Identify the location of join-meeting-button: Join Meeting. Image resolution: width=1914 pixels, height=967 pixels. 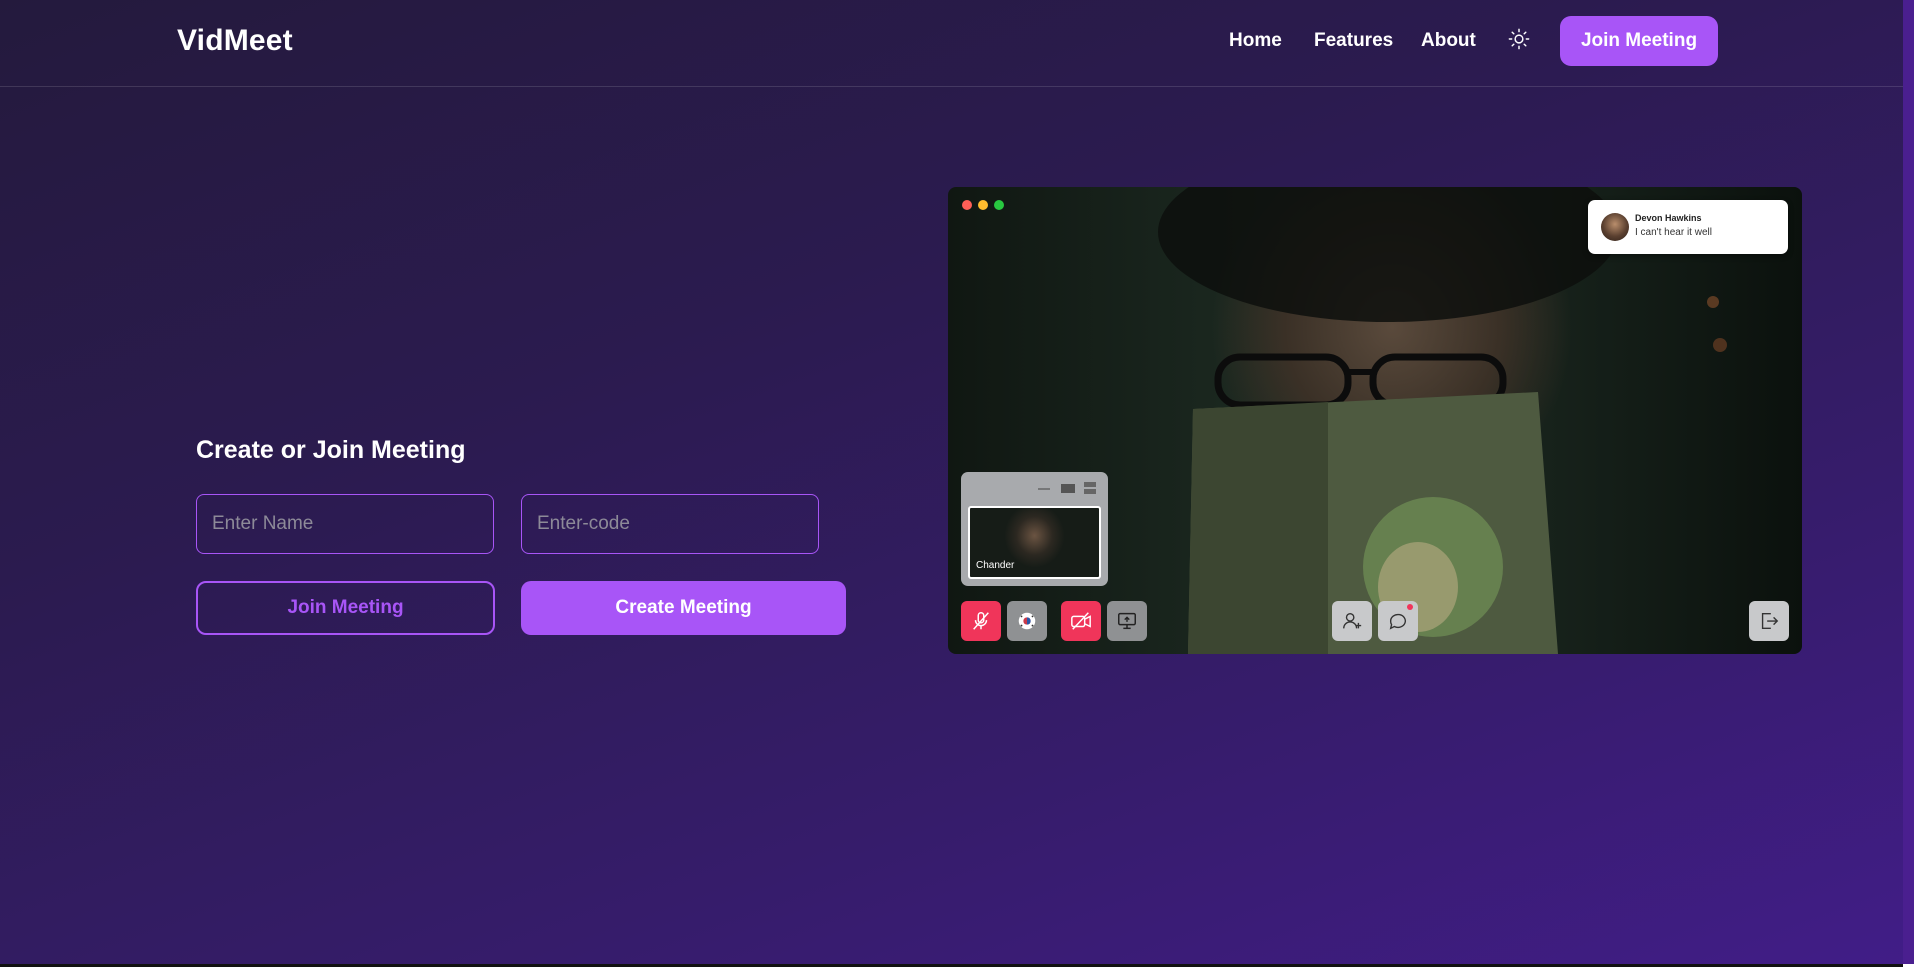
(345, 608).